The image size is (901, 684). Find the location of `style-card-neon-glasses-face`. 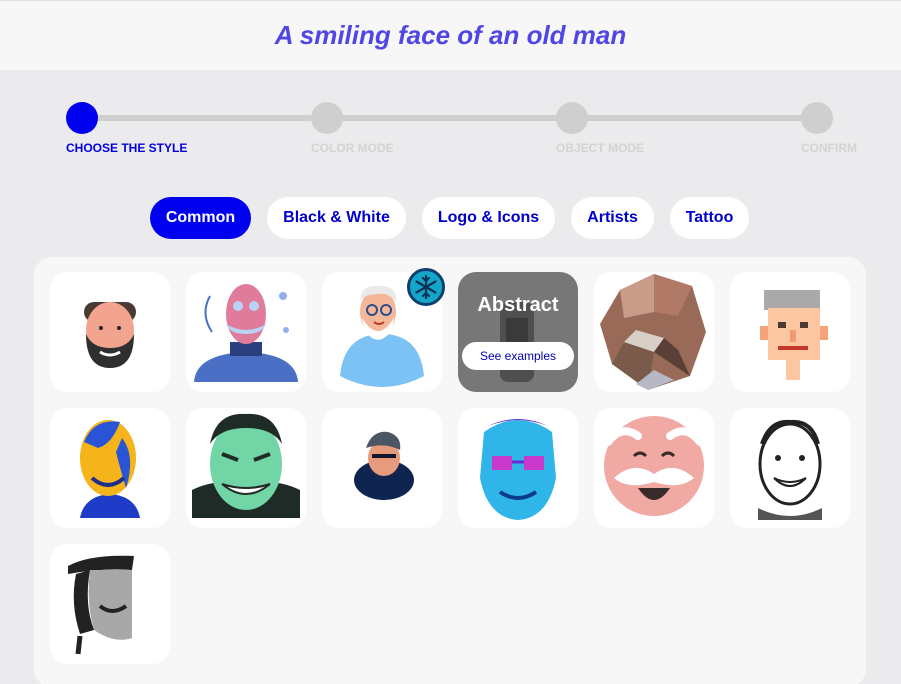

style-card-neon-glasses-face is located at coordinates (518, 468).